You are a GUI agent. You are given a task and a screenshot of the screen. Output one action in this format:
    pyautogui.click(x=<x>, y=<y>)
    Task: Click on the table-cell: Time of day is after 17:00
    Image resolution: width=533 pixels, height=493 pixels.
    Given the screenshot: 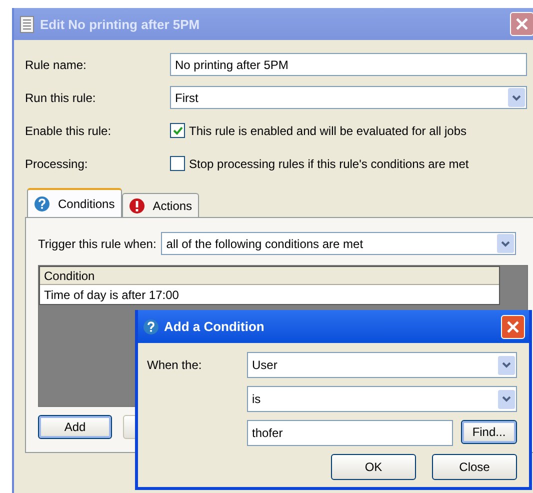 What is the action you would take?
    pyautogui.click(x=269, y=294)
    